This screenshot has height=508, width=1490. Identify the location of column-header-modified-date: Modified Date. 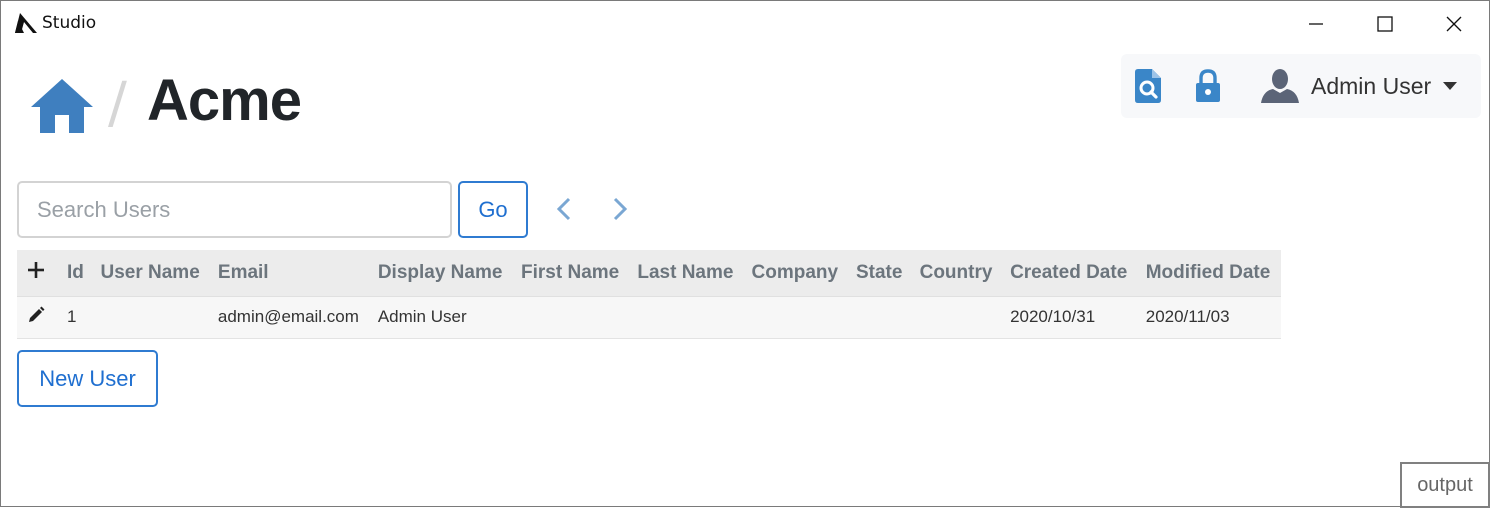
(1209, 273).